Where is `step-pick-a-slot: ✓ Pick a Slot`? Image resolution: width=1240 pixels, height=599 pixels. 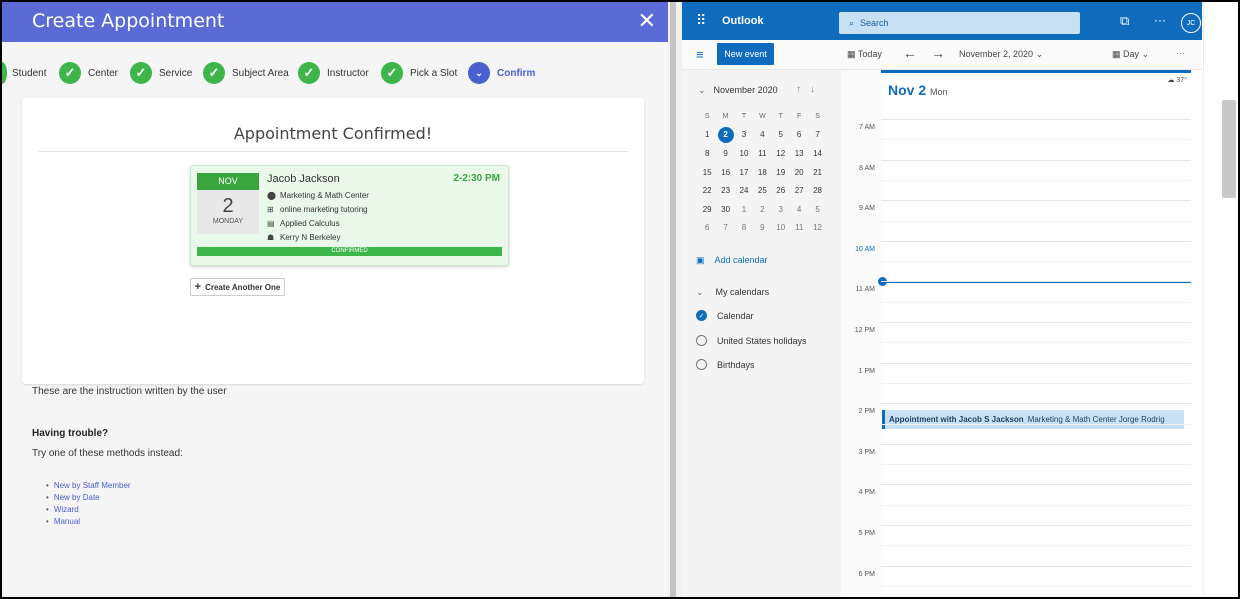 step-pick-a-slot: ✓ Pick a Slot is located at coordinates (419, 73).